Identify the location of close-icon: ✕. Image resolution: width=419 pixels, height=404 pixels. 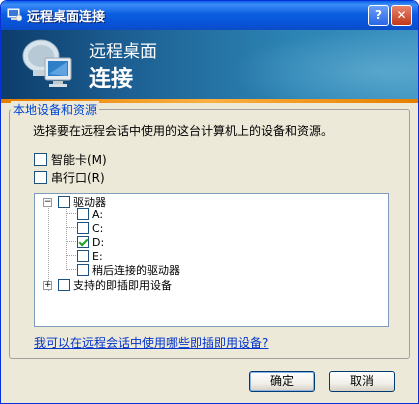
(401, 15).